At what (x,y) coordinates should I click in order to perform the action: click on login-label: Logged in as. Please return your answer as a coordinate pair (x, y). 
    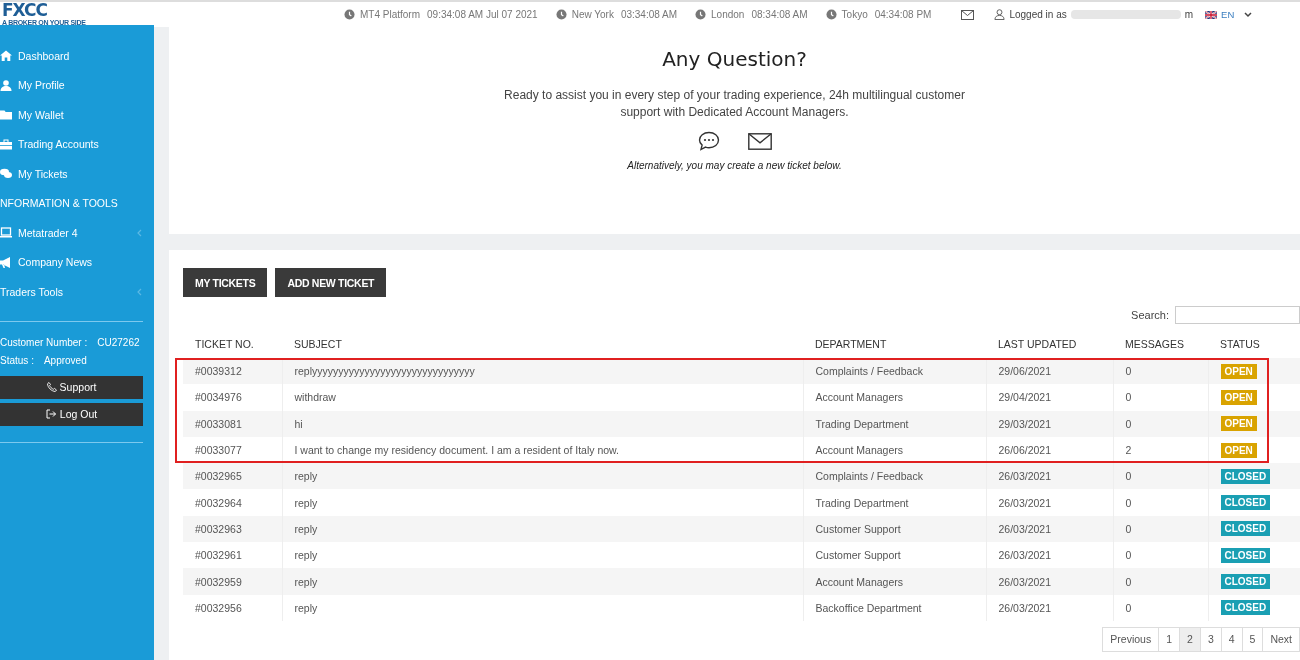
    Looking at the image, I should click on (1038, 14).